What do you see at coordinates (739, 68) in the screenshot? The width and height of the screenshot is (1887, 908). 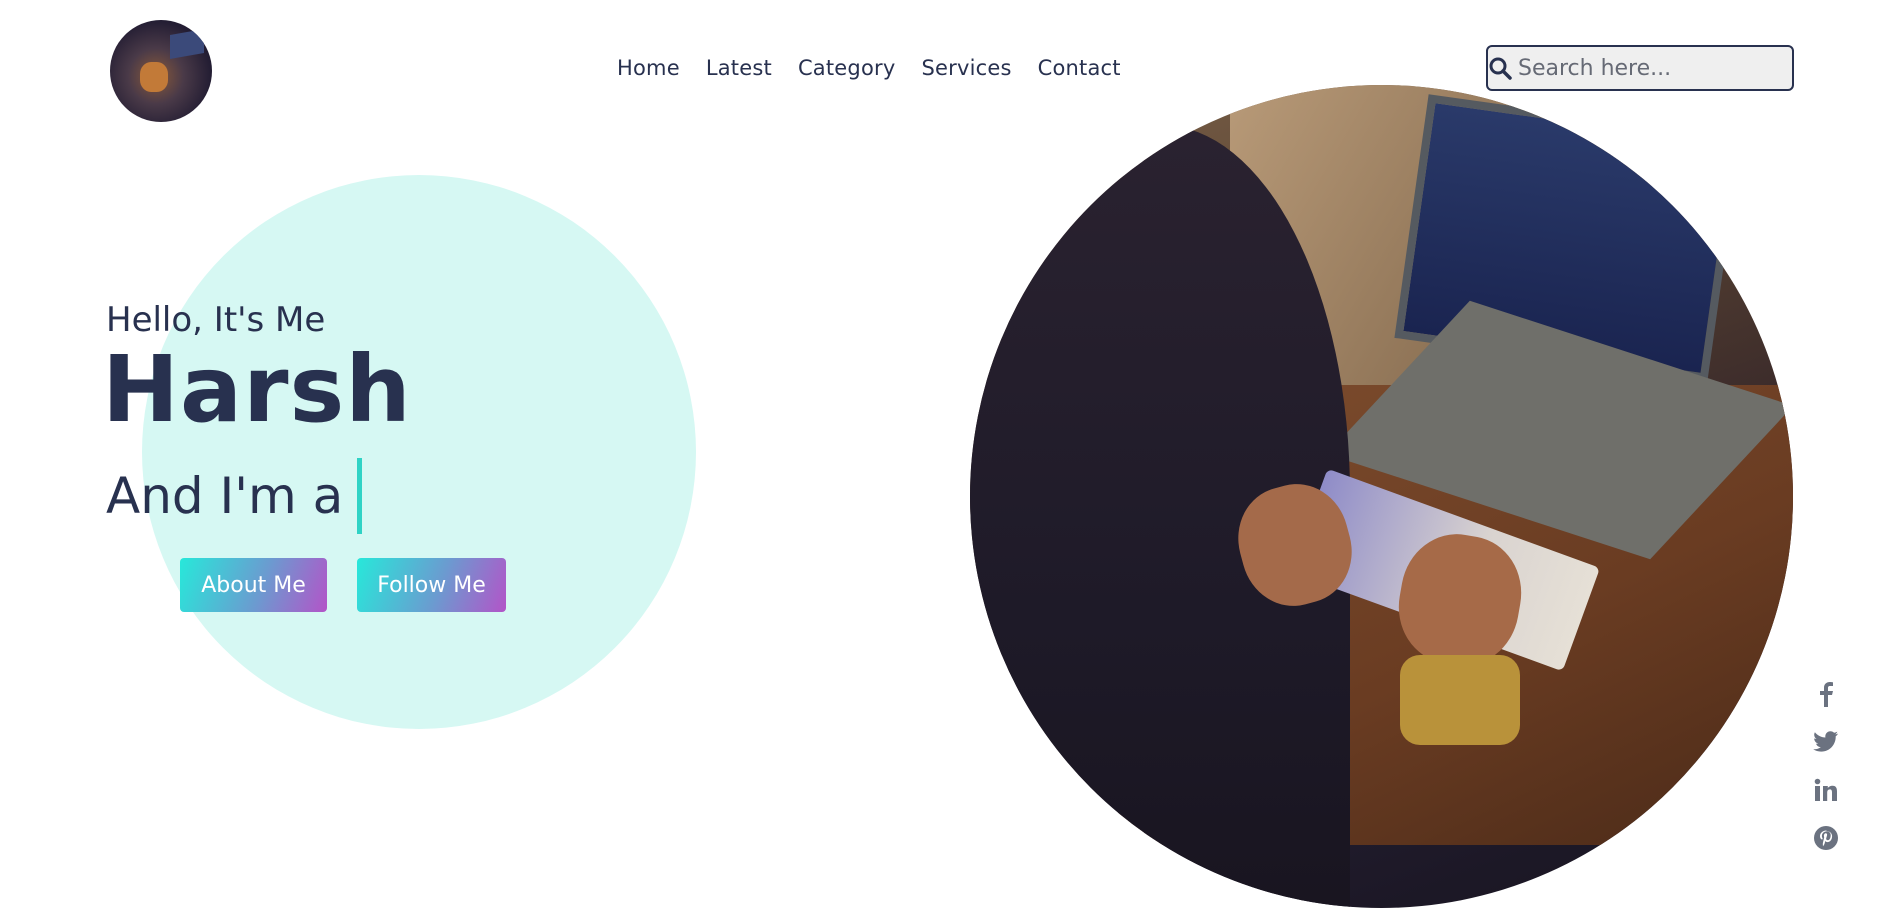 I see `nav-latest: Latest` at bounding box center [739, 68].